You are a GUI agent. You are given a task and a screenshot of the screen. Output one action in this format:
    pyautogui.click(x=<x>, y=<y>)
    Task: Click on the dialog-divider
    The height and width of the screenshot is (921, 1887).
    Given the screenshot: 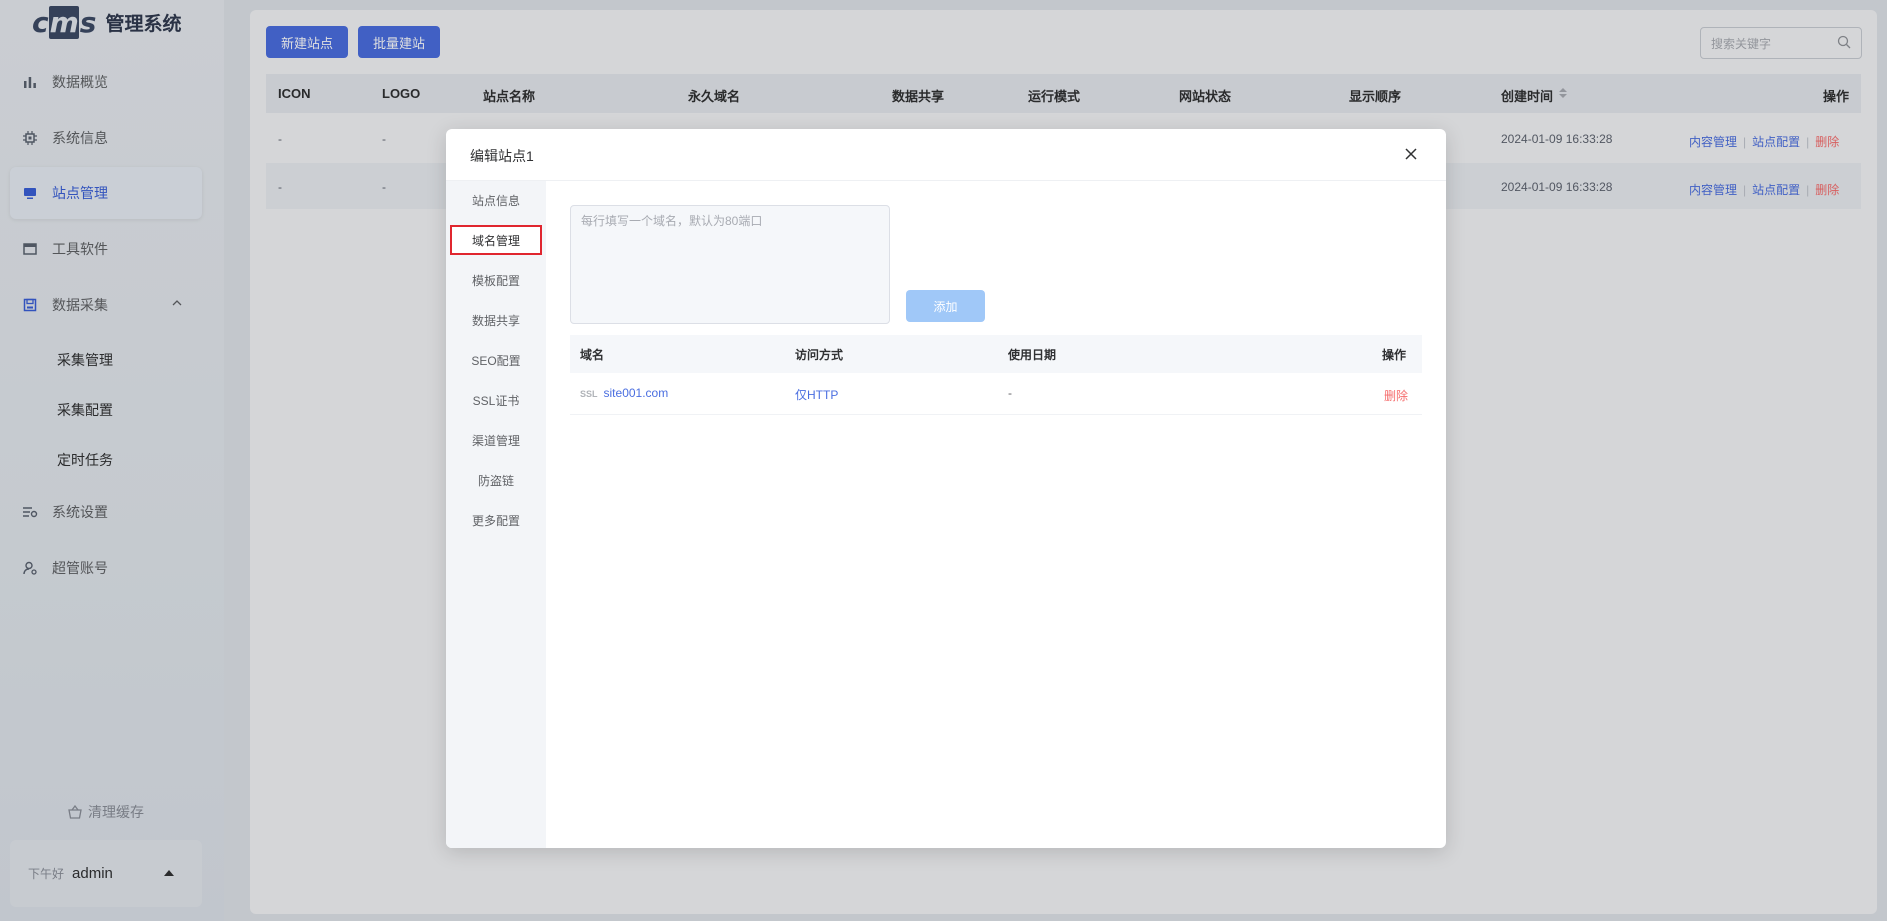 What is the action you would take?
    pyautogui.click(x=946, y=180)
    